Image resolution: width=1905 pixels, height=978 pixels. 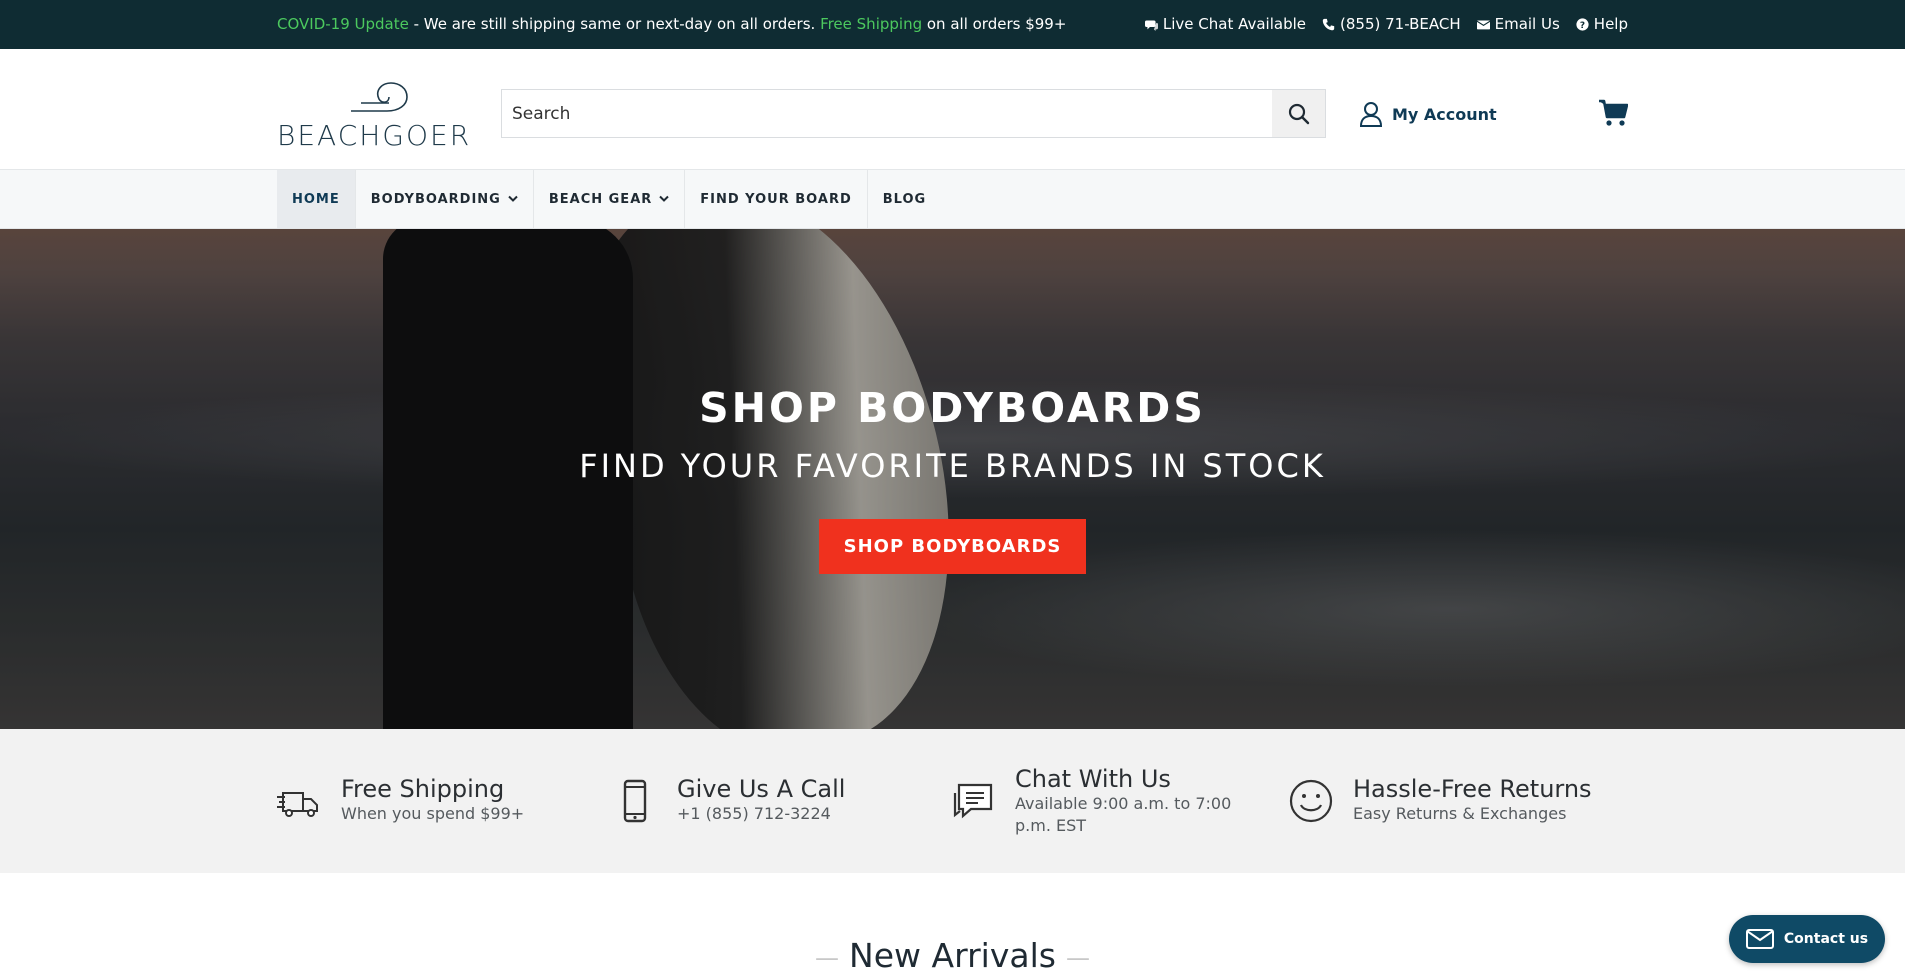 I want to click on email-label: Email Us, so click(x=1527, y=24).